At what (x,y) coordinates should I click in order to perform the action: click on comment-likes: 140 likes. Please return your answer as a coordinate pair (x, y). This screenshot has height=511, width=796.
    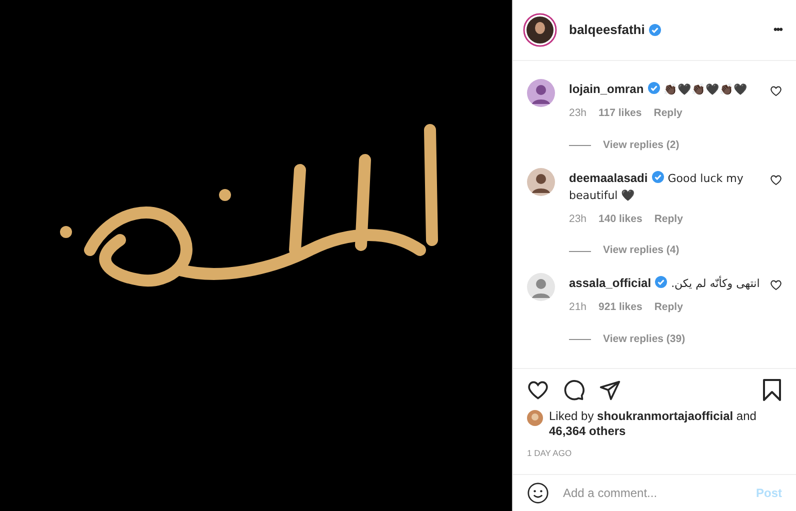
    Looking at the image, I should click on (620, 220).